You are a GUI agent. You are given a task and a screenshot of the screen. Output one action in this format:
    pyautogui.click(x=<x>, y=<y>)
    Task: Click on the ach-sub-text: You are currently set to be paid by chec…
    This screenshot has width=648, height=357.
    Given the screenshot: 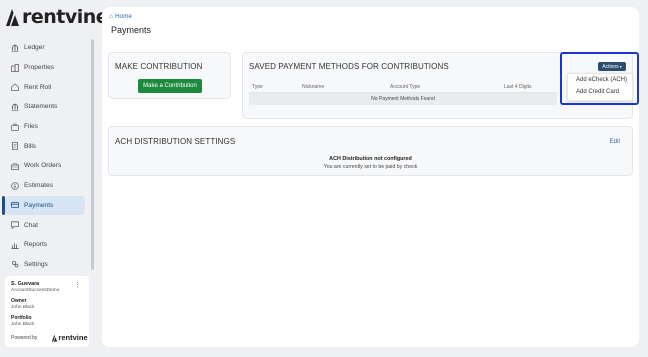 What is the action you would take?
    pyautogui.click(x=370, y=167)
    